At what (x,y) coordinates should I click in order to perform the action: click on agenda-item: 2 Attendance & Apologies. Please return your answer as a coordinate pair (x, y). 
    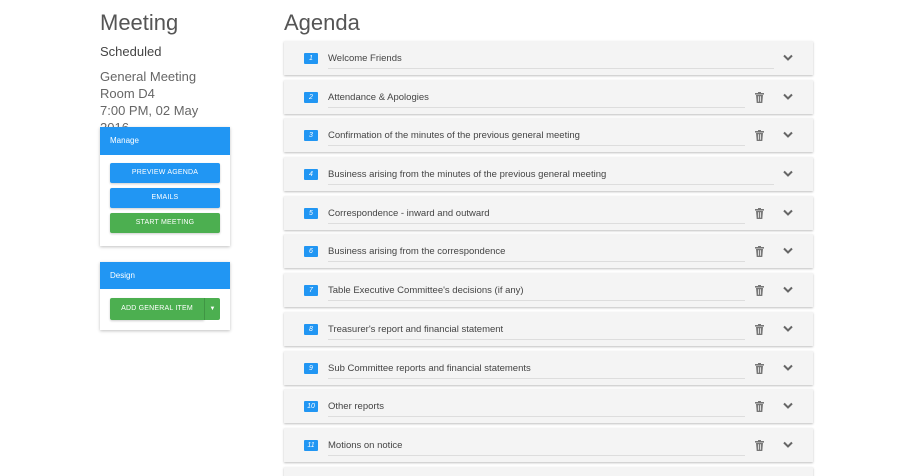
    Looking at the image, I should click on (548, 96).